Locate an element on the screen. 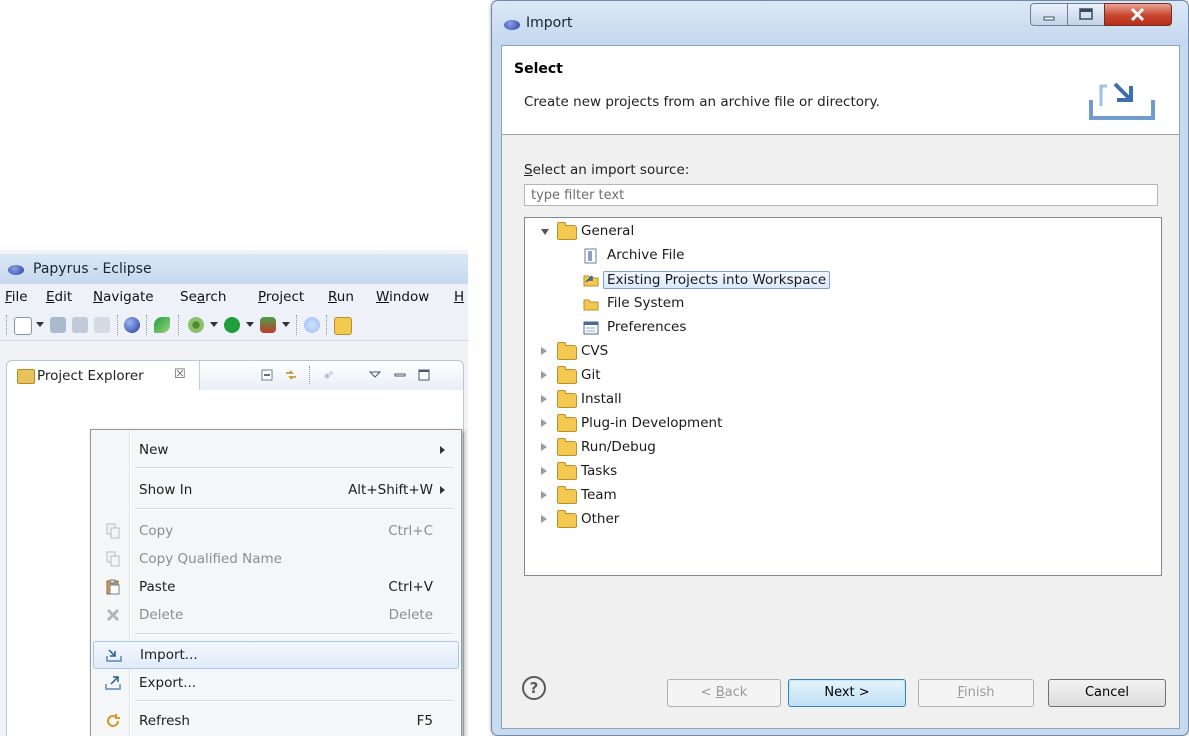 The image size is (1189, 736). tree-item-label: Tasks is located at coordinates (599, 471).